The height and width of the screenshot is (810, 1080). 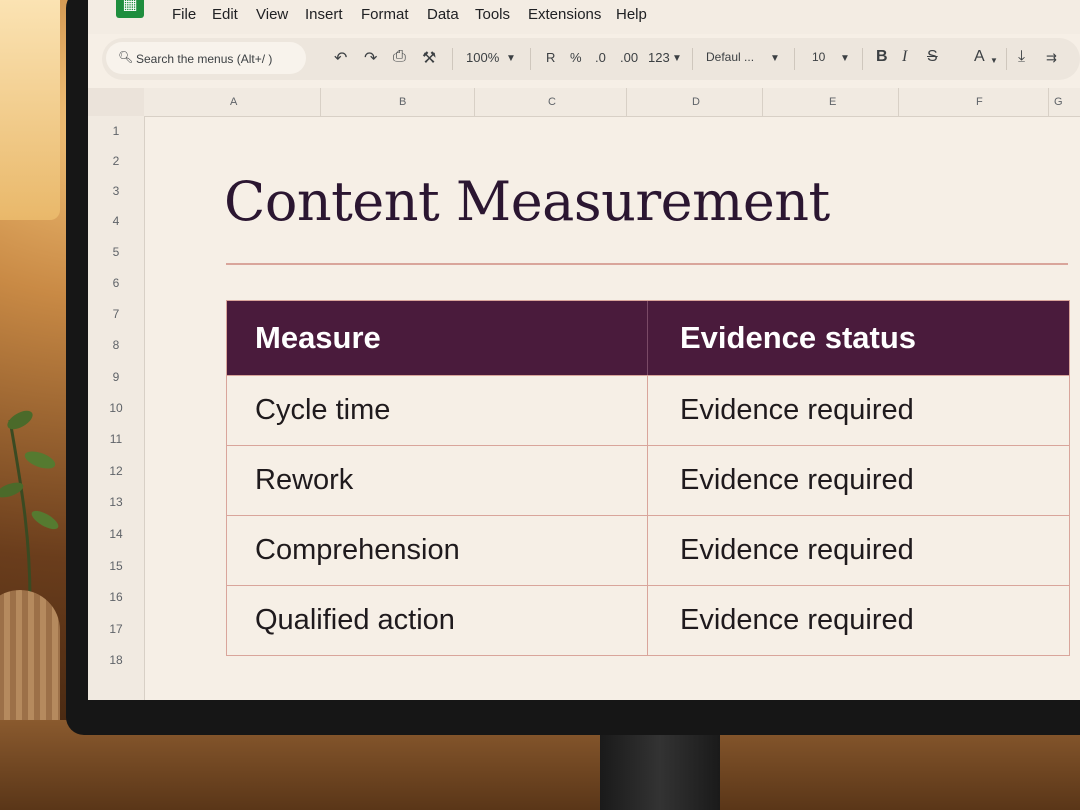 I want to click on zoom-chevron-down-icon: ▼, so click(x=511, y=58).